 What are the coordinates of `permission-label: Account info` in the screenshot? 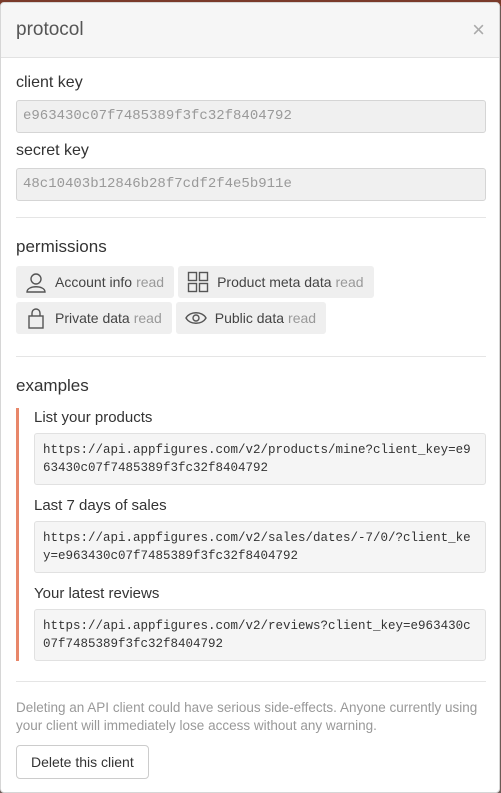 It's located at (94, 282).